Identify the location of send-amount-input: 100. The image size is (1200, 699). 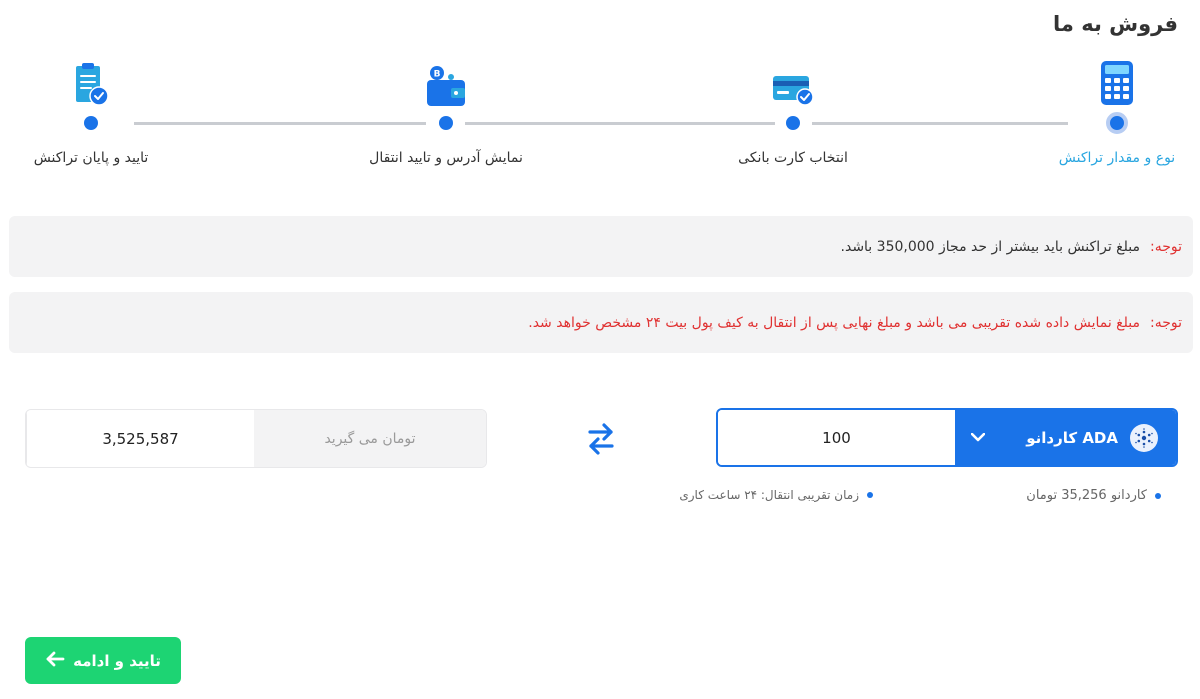
(836, 437).